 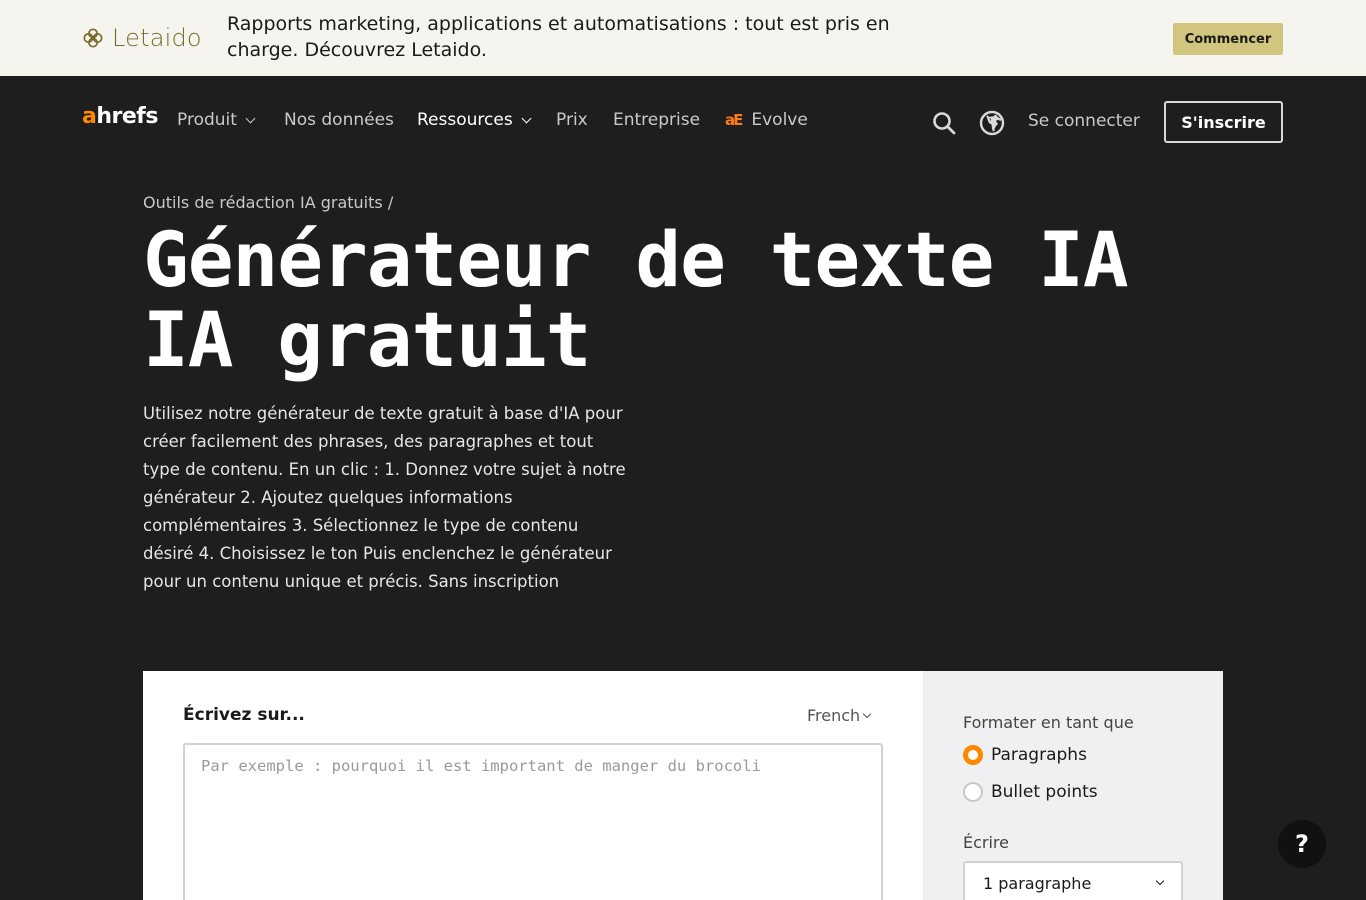 I want to click on format-option-label: Bullet points, so click(x=1044, y=792).